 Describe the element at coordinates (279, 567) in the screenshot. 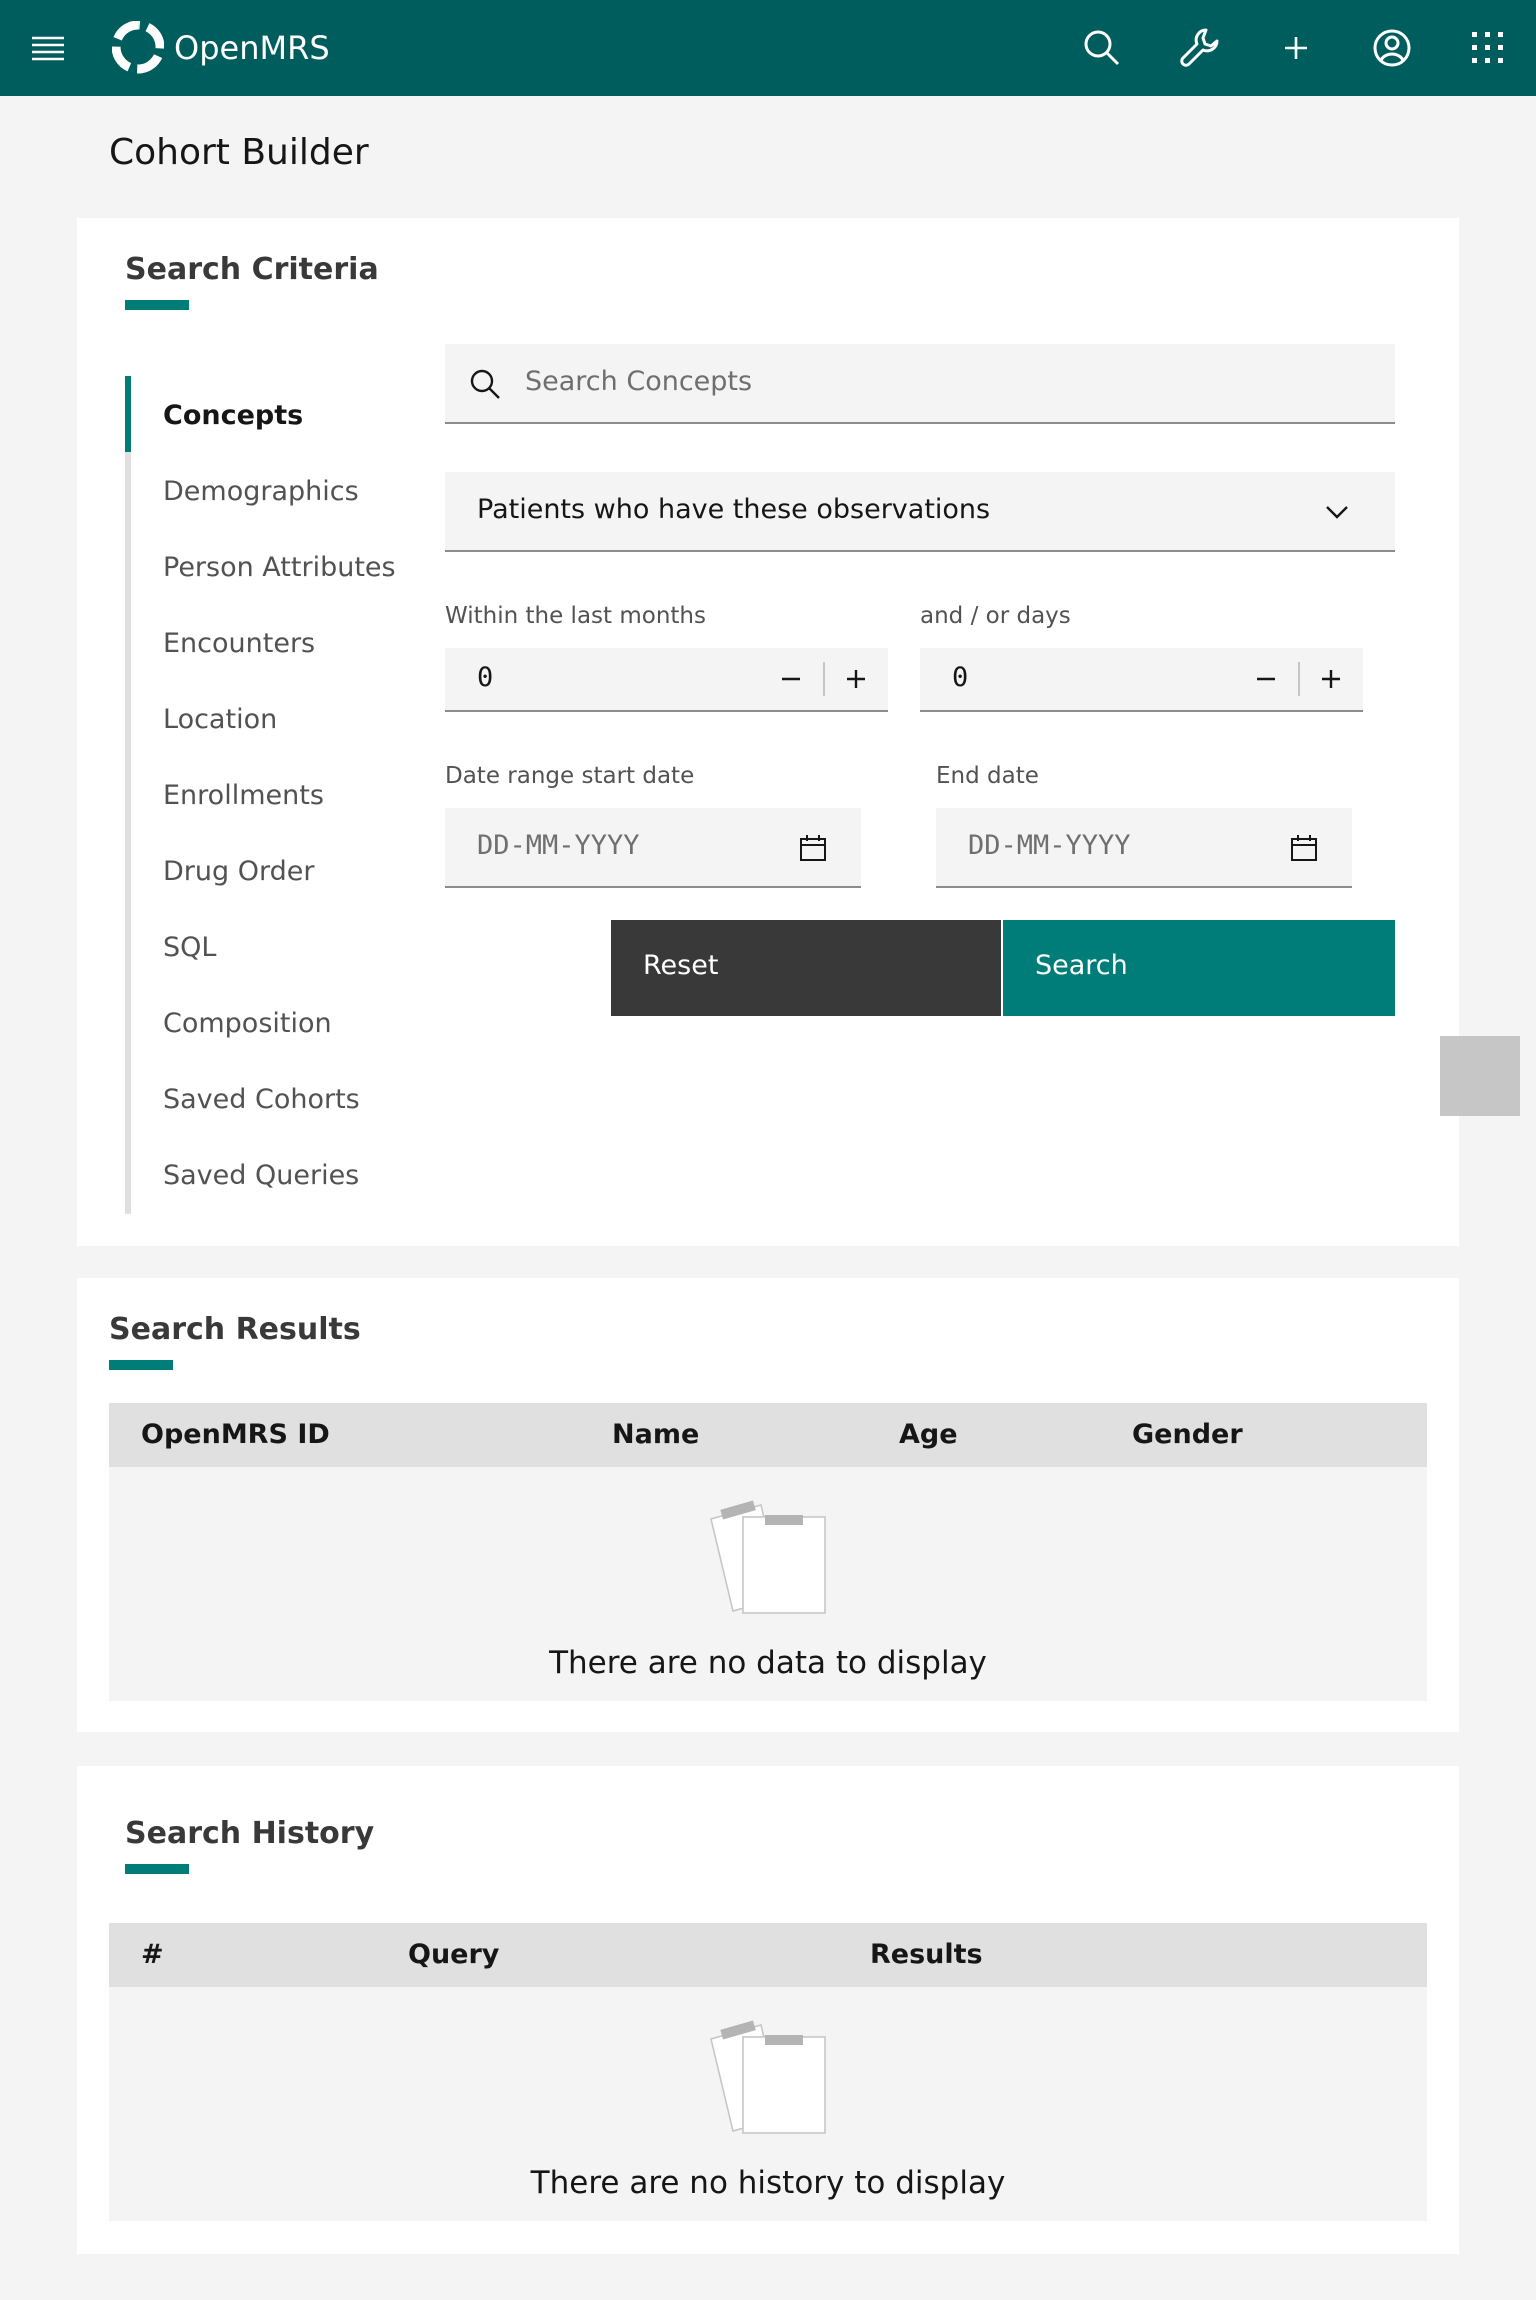

I see `nav-item-person-attributes: Person Attributes` at that location.